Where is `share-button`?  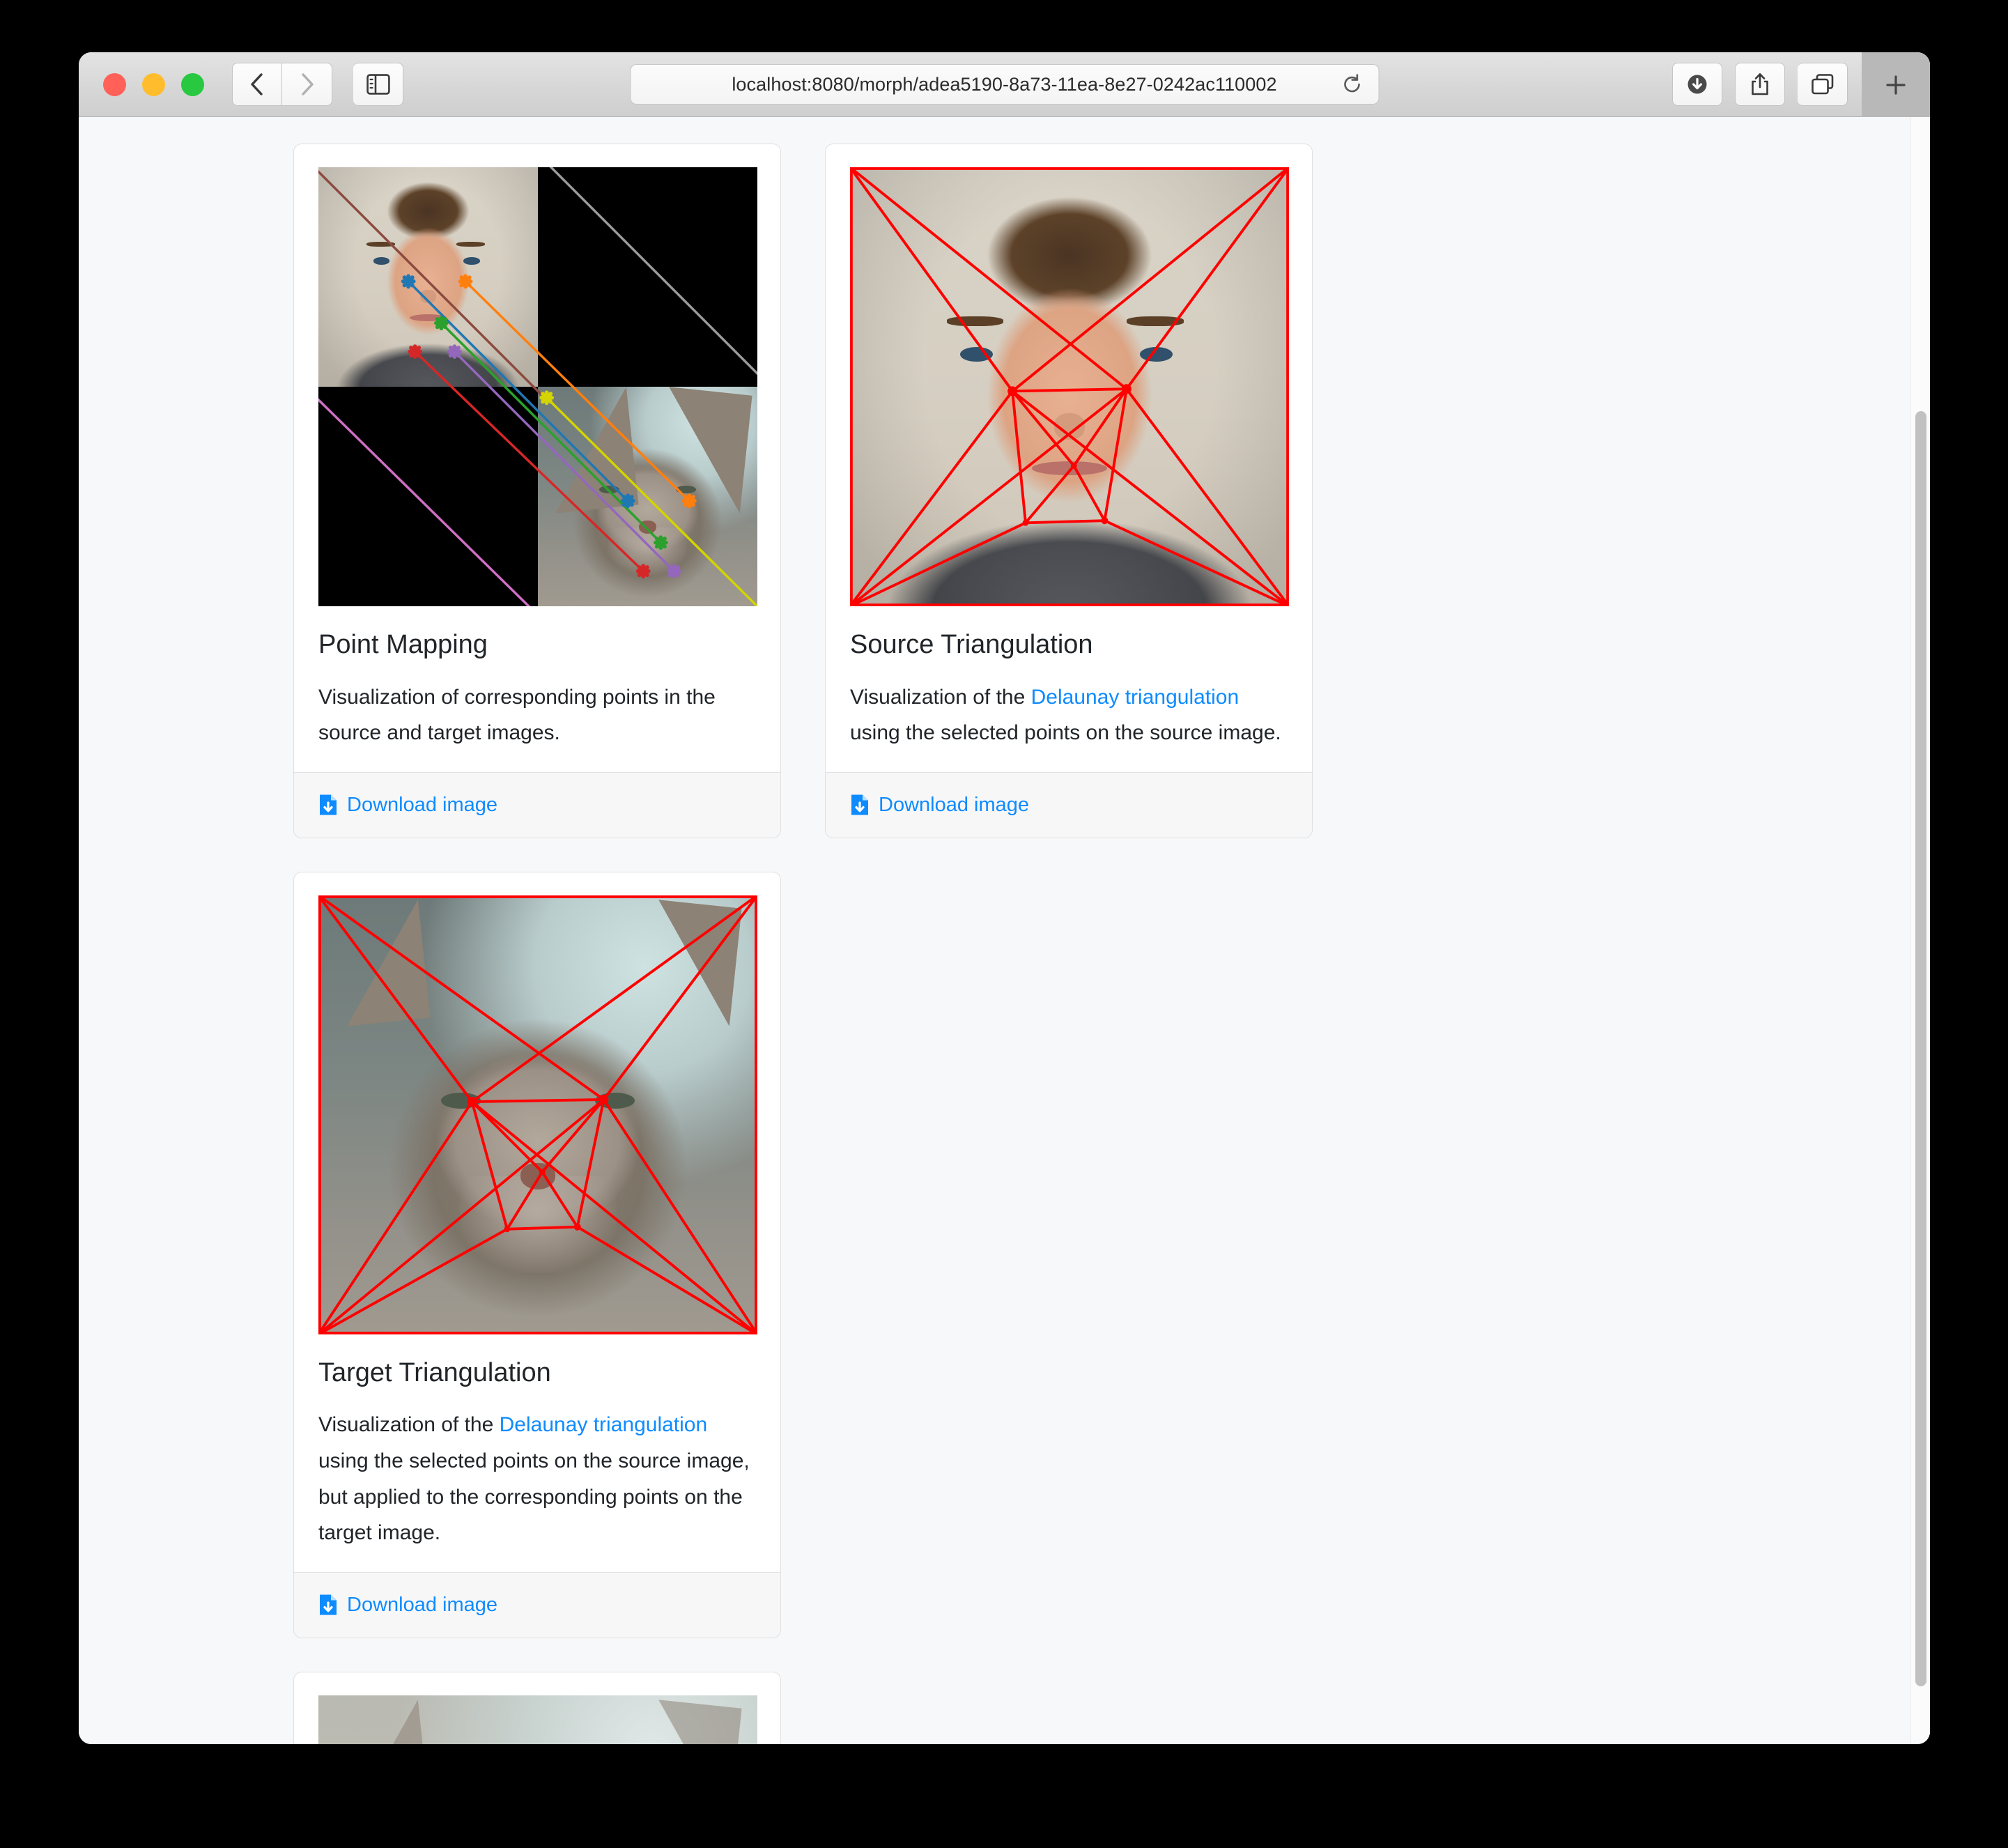 share-button is located at coordinates (1760, 84).